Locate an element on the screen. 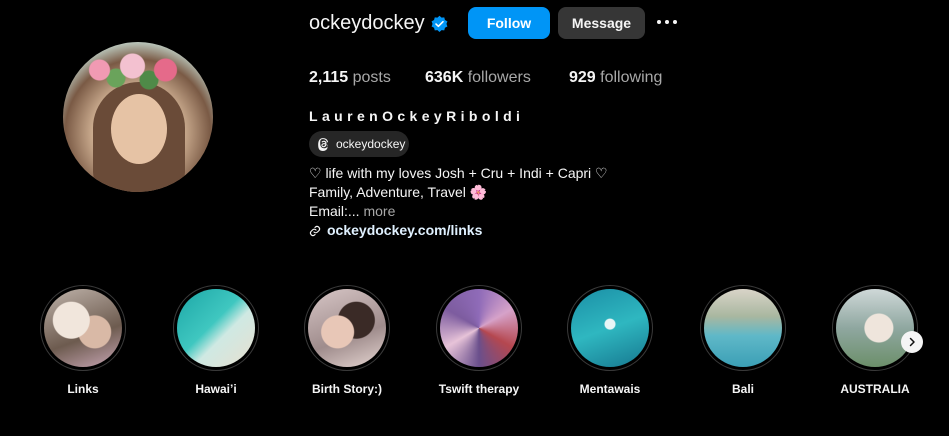 This screenshot has height=436, width=949. highlight-tswift-therapy: Tswift therapy is located at coordinates (479, 340).